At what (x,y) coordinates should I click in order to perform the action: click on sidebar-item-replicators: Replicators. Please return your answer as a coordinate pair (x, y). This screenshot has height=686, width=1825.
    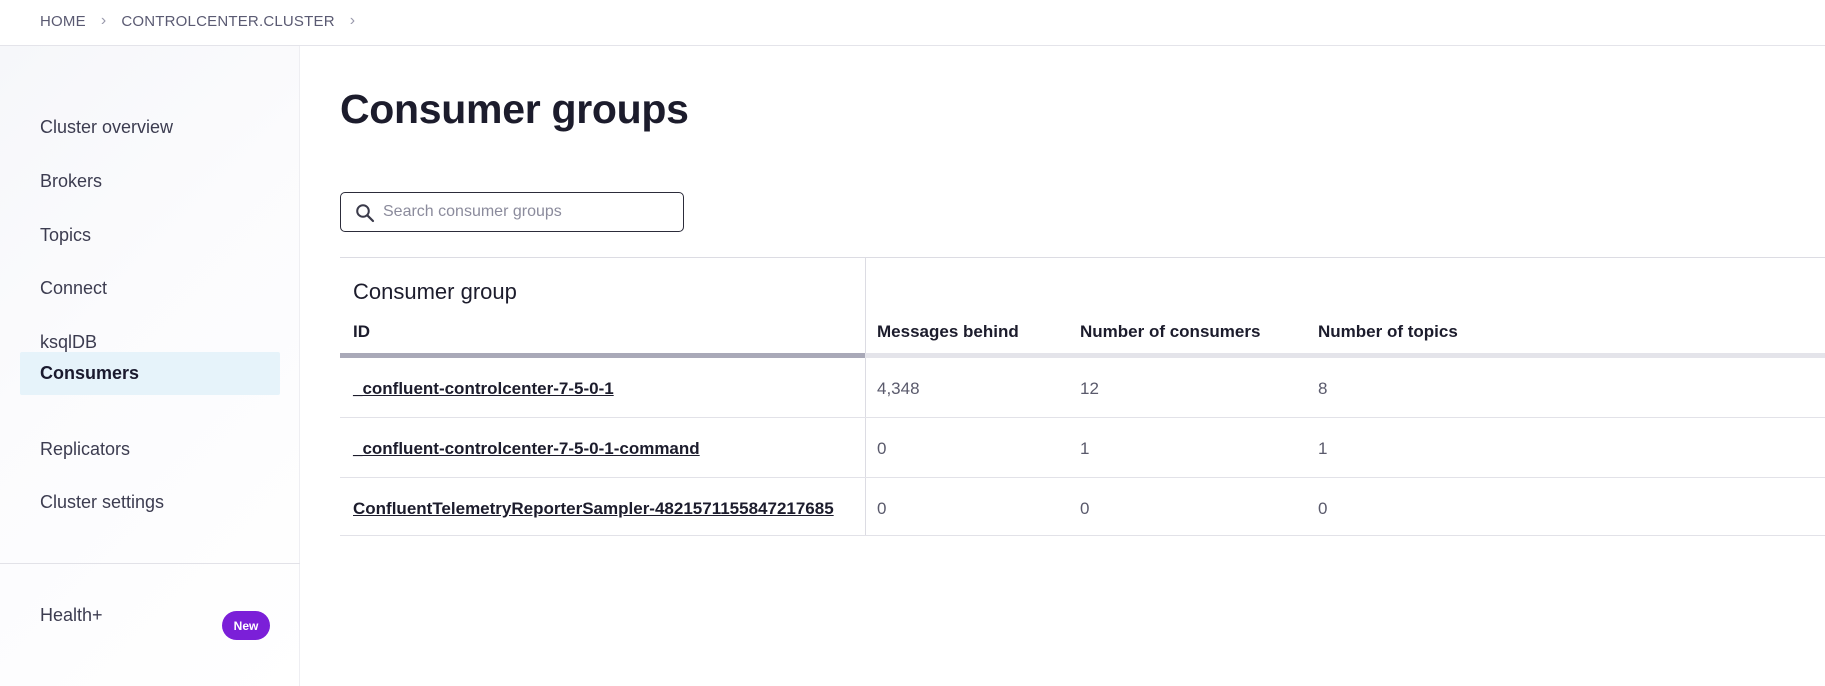
    Looking at the image, I should click on (150, 449).